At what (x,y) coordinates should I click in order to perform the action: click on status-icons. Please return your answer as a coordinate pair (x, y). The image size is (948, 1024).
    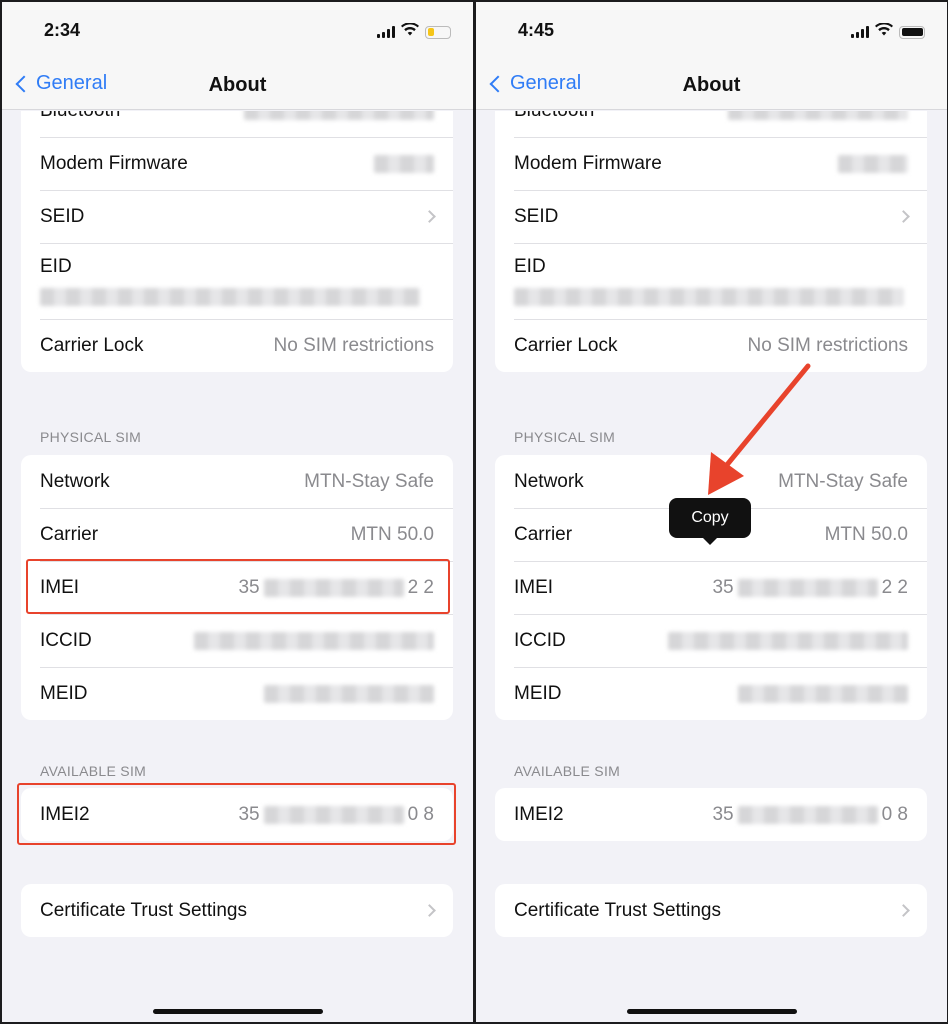
    Looking at the image, I should click on (414, 31).